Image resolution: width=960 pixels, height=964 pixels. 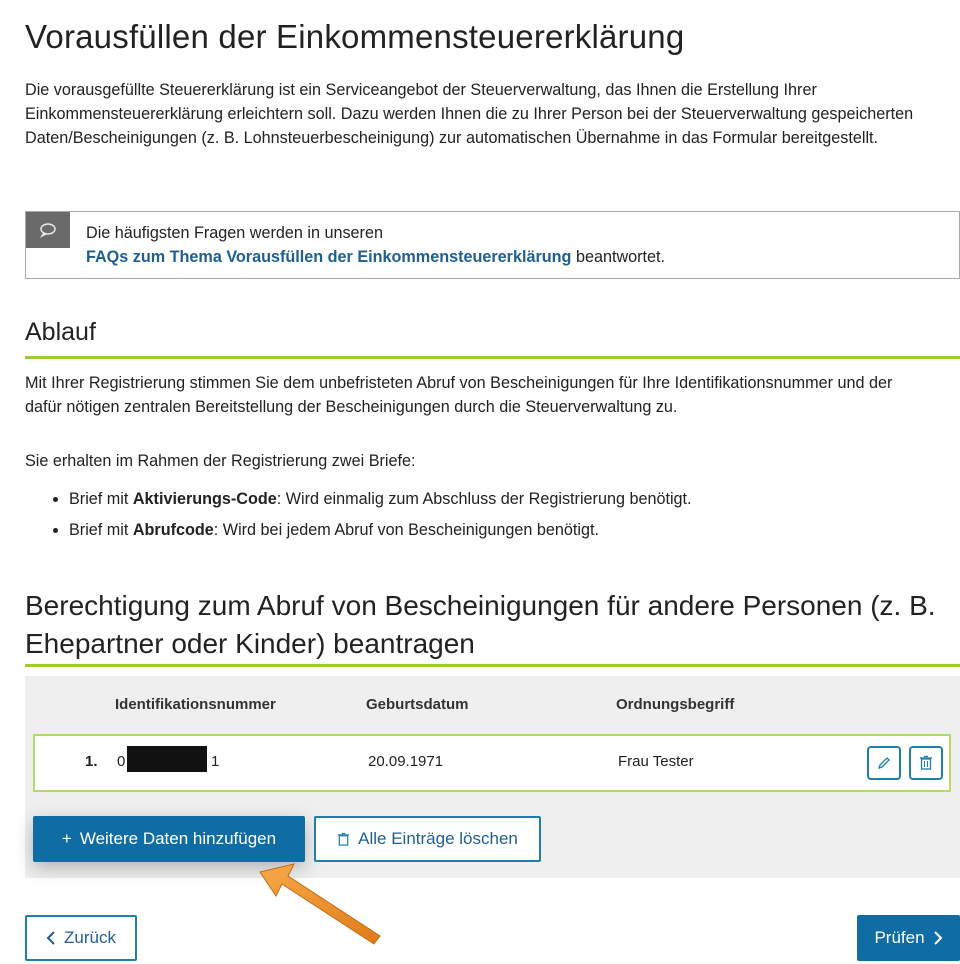 I want to click on list-item-bold: Aktivierungs-Code, so click(x=204, y=499).